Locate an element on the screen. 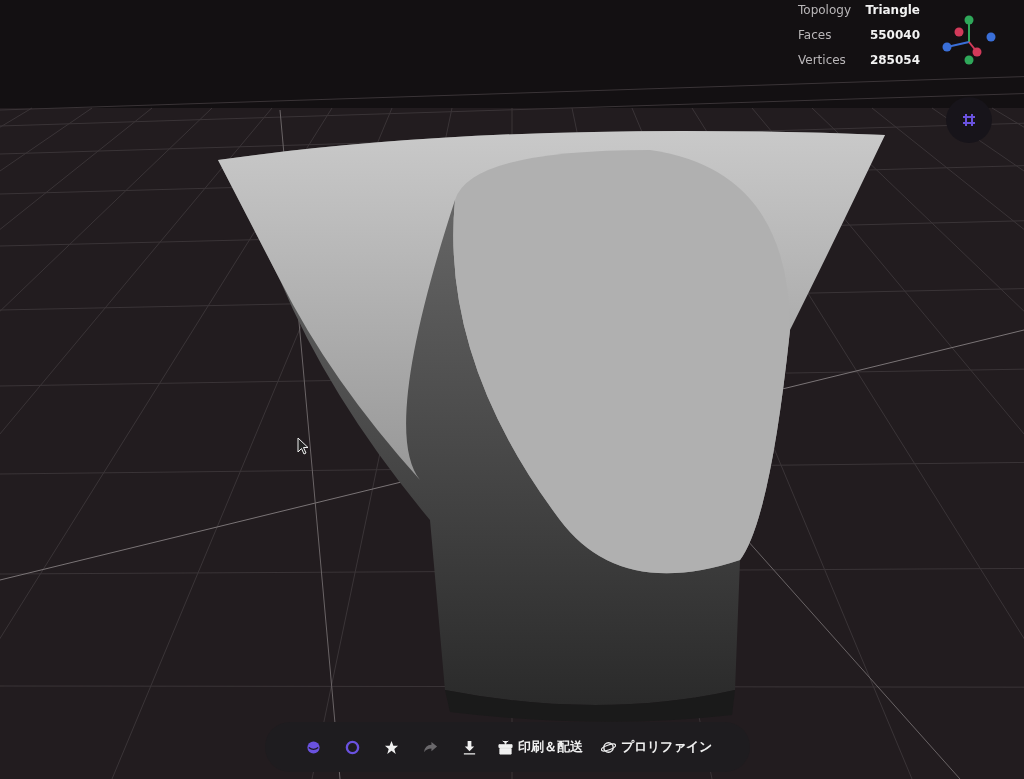  stat-label: Vertices is located at coordinates (822, 60).